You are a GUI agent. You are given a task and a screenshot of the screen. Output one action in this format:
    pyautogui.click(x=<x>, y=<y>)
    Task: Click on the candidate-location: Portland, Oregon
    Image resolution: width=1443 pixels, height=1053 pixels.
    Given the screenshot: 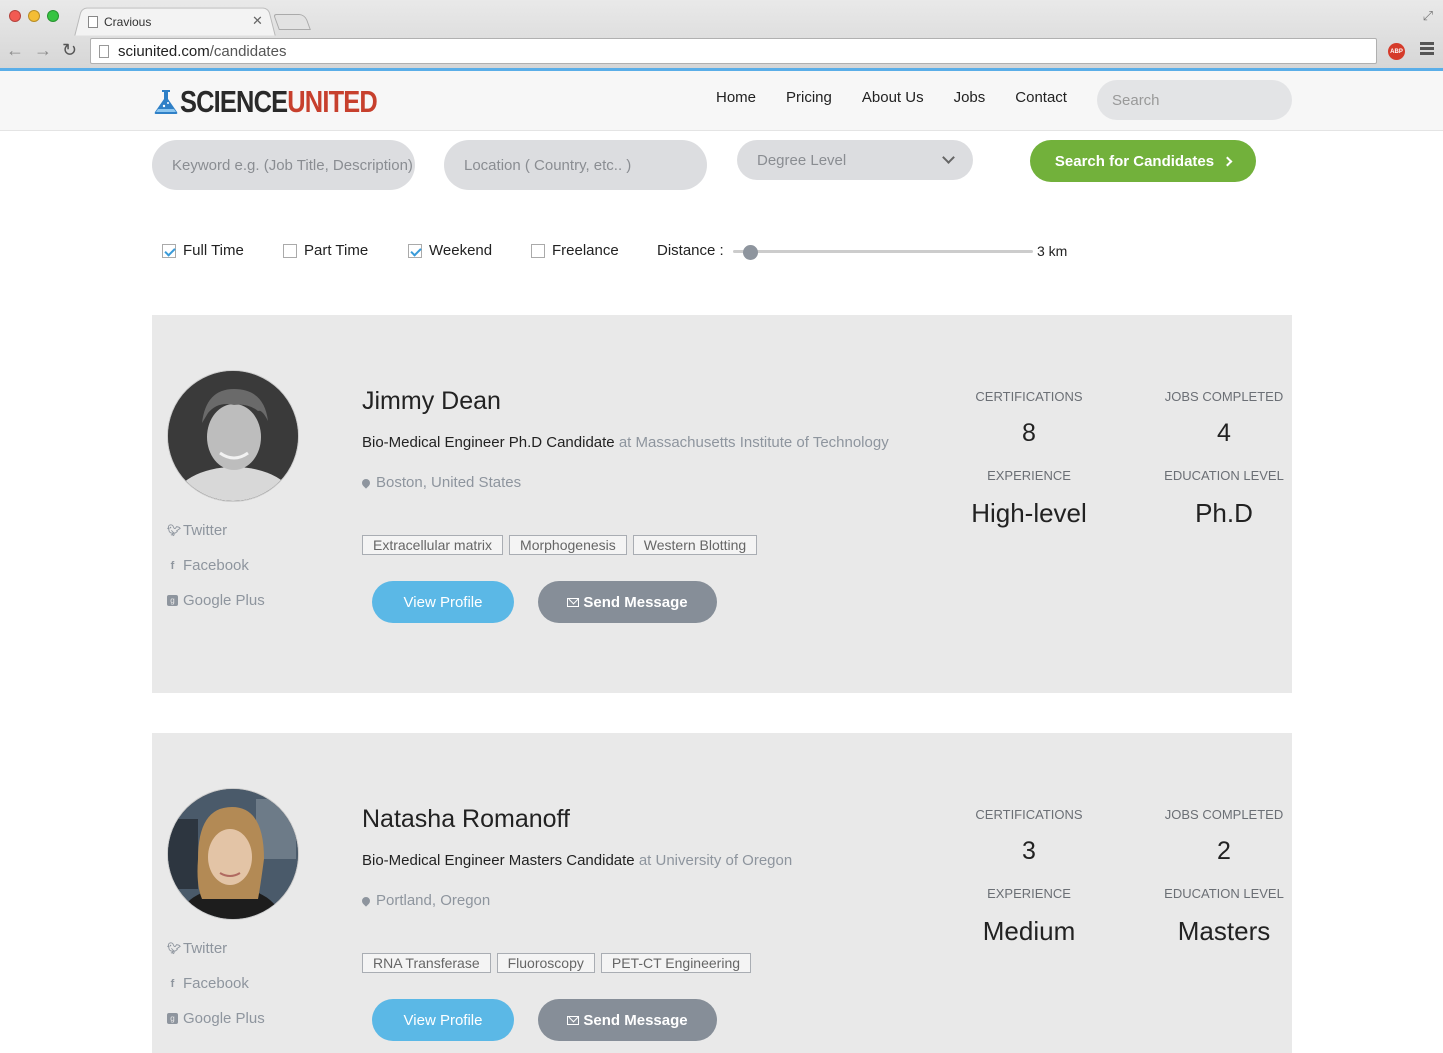 What is the action you would take?
    pyautogui.click(x=425, y=900)
    